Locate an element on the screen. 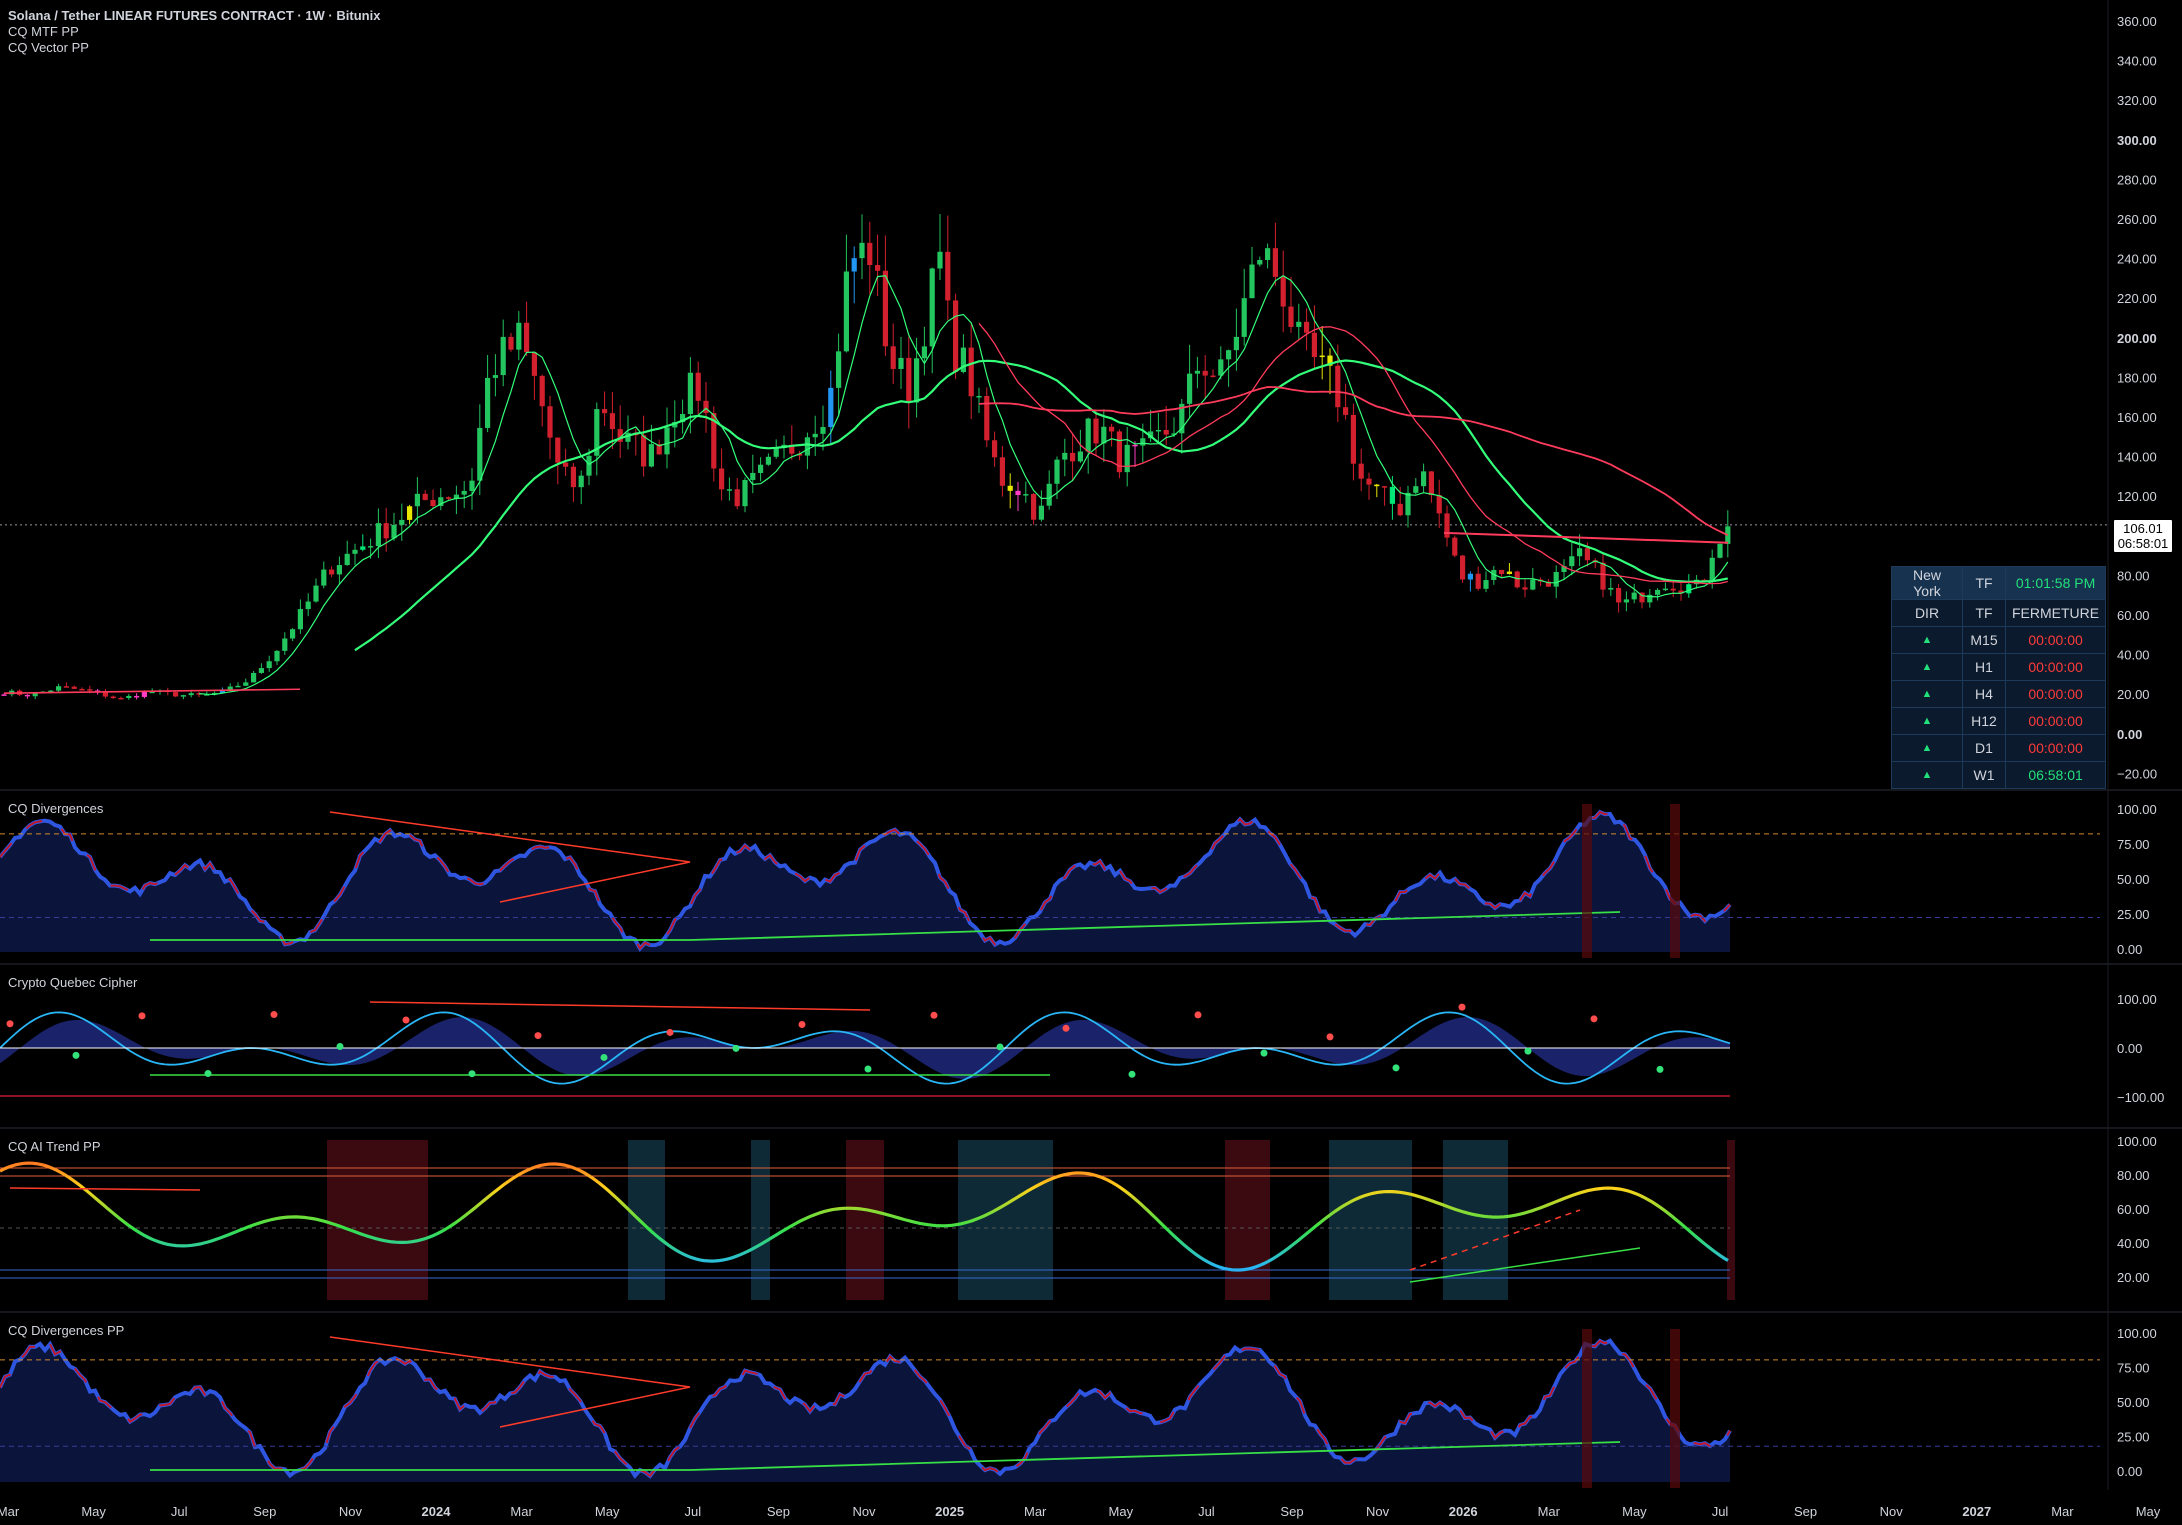  pane-axis-label: 40.00 is located at coordinates (2133, 1243).